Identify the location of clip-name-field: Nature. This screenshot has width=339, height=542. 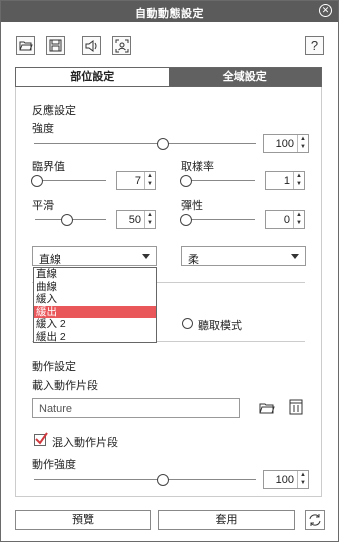
(136, 408).